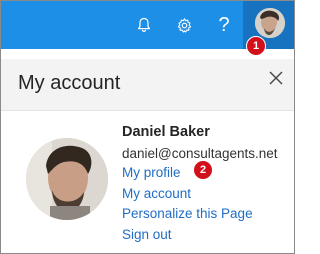 This screenshot has width=320, height=254. Describe the element at coordinates (69, 83) in the screenshot. I see `panel-title: My account` at that location.